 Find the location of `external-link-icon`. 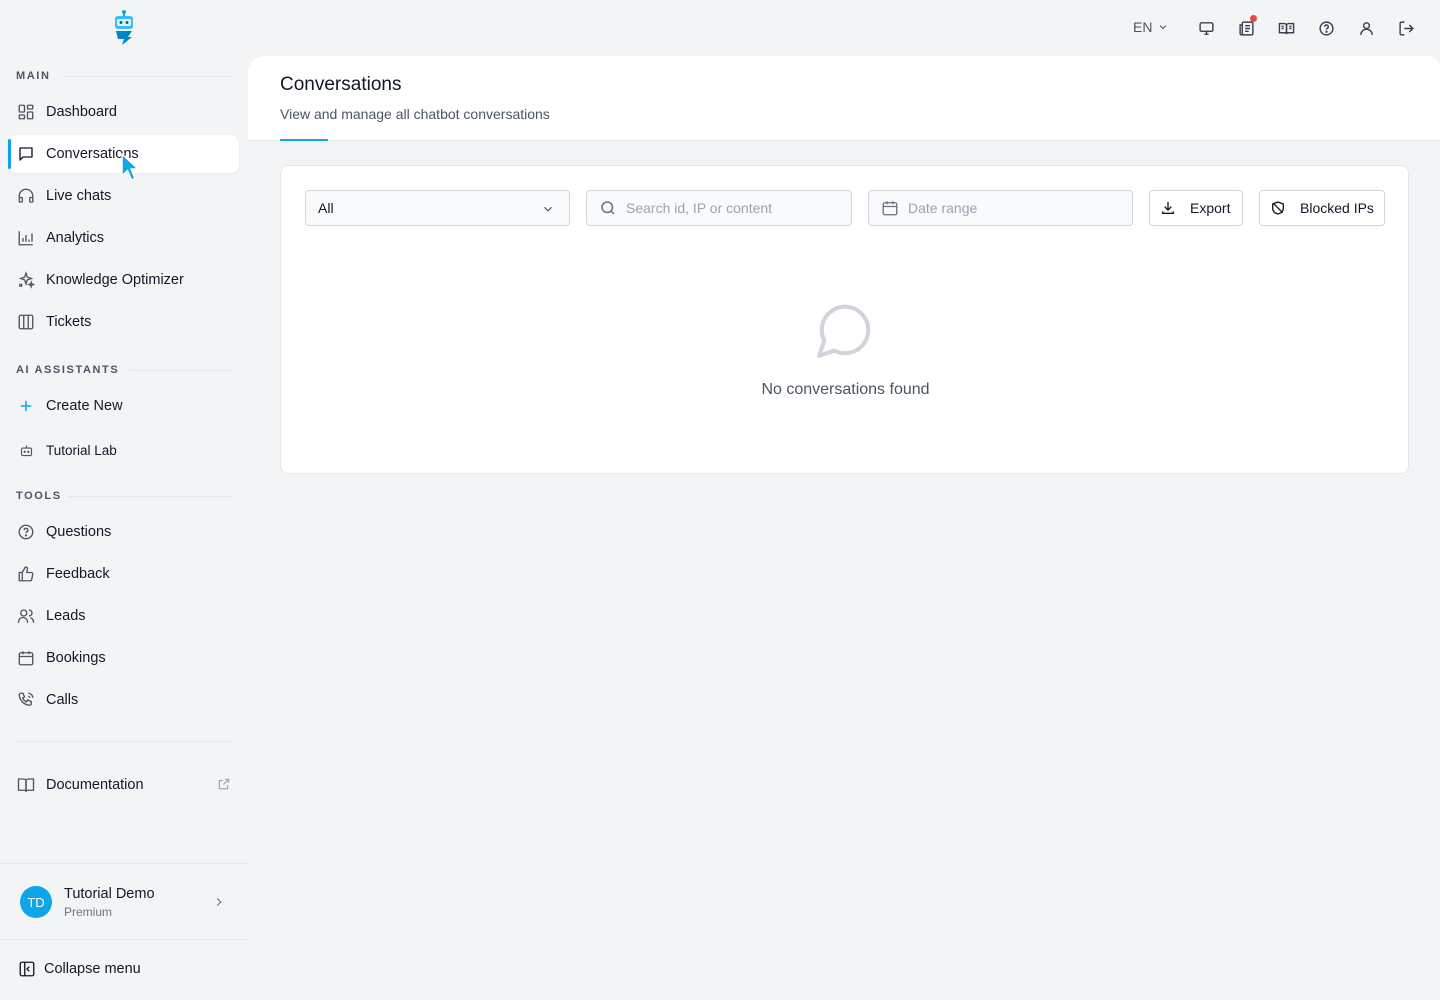

external-link-icon is located at coordinates (224, 784).